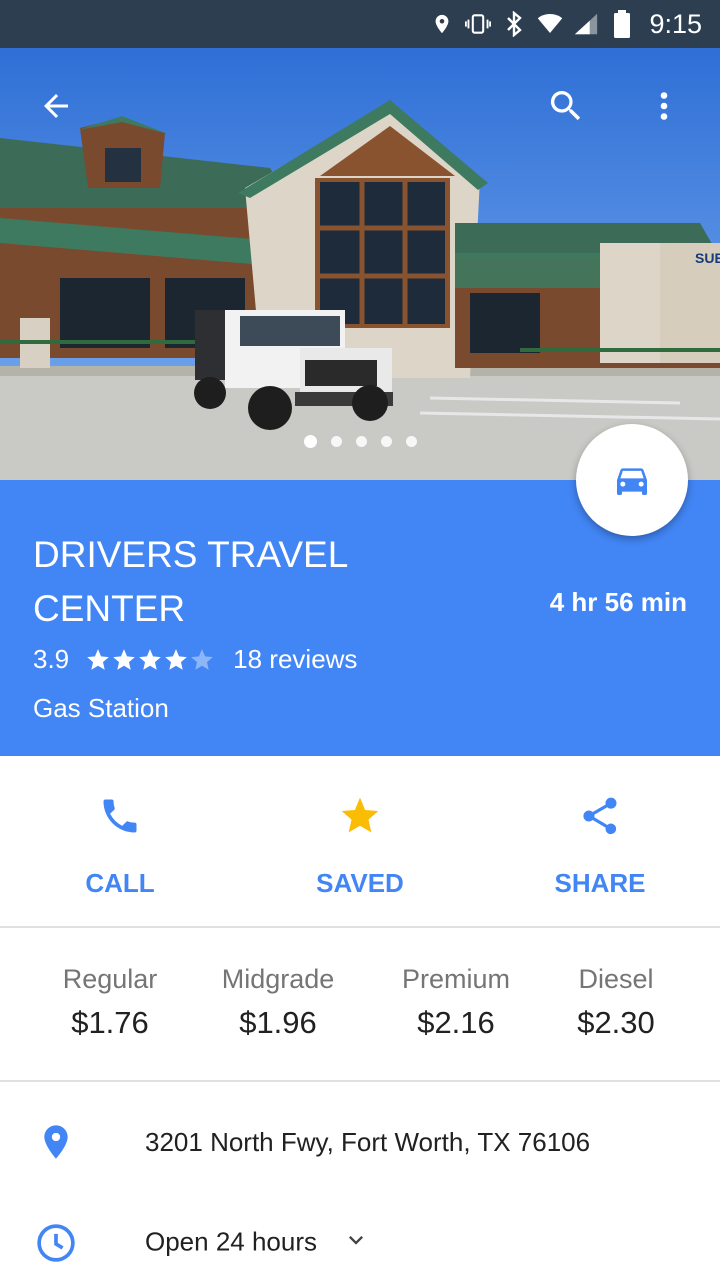 The height and width of the screenshot is (1283, 720). Describe the element at coordinates (586, 24) in the screenshot. I see `signal-icon` at that location.